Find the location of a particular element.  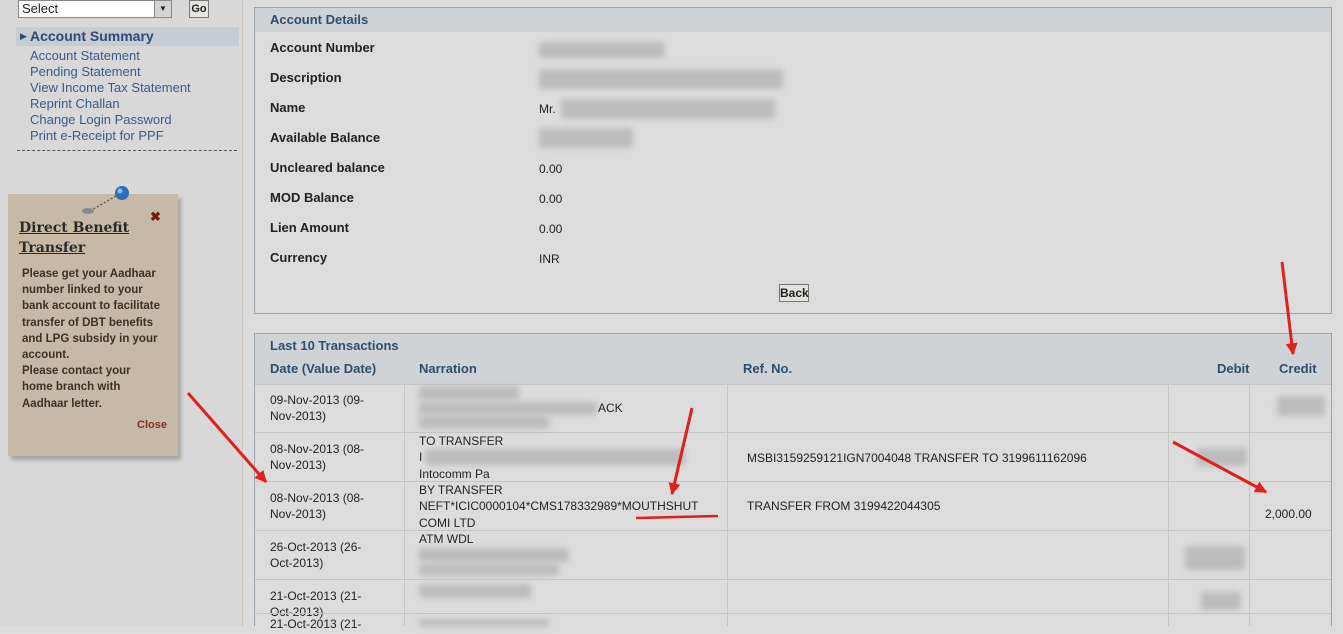

go-button: Go is located at coordinates (199, 9).